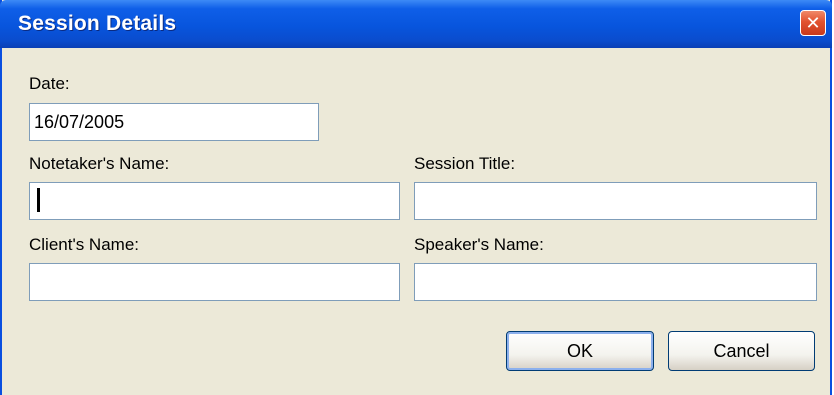 The height and width of the screenshot is (395, 834). Describe the element at coordinates (615, 201) in the screenshot. I see `session-title-field` at that location.